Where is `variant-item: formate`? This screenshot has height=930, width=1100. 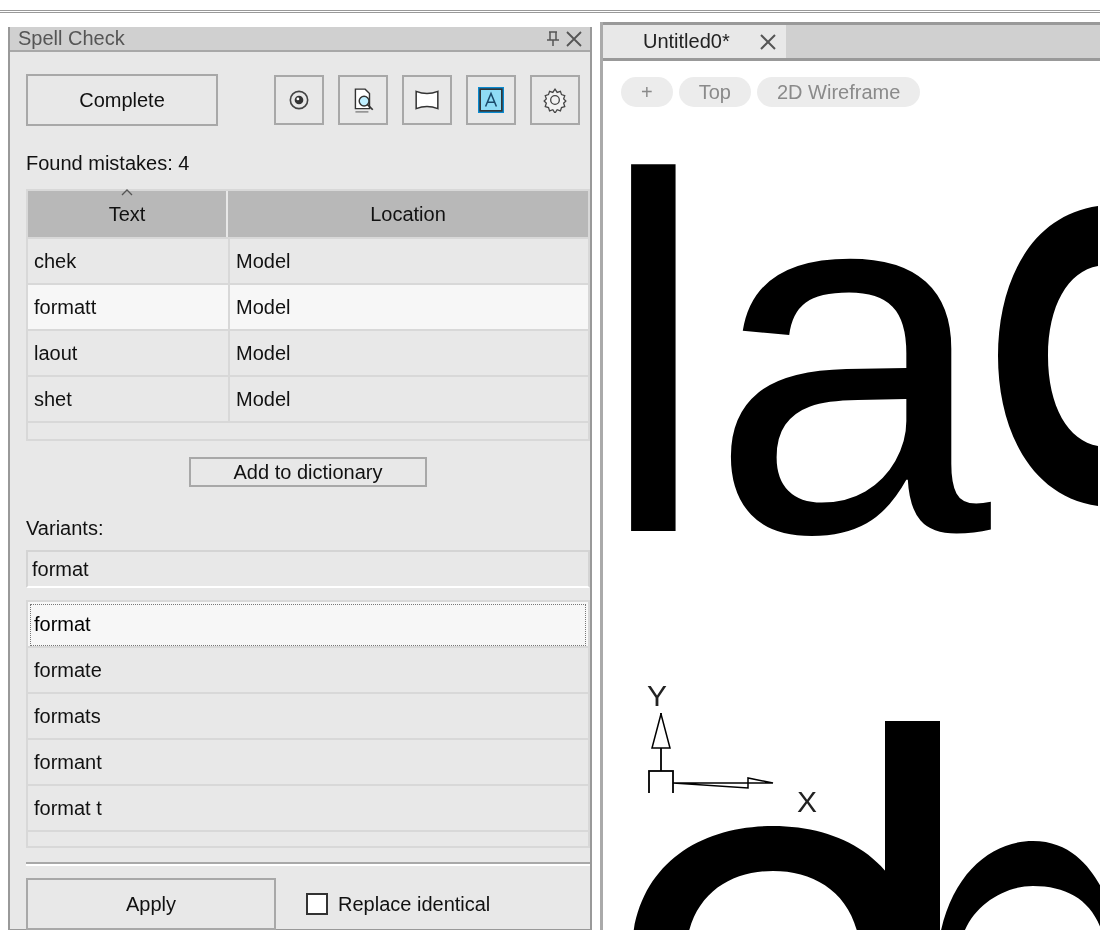 variant-item: formate is located at coordinates (308, 671).